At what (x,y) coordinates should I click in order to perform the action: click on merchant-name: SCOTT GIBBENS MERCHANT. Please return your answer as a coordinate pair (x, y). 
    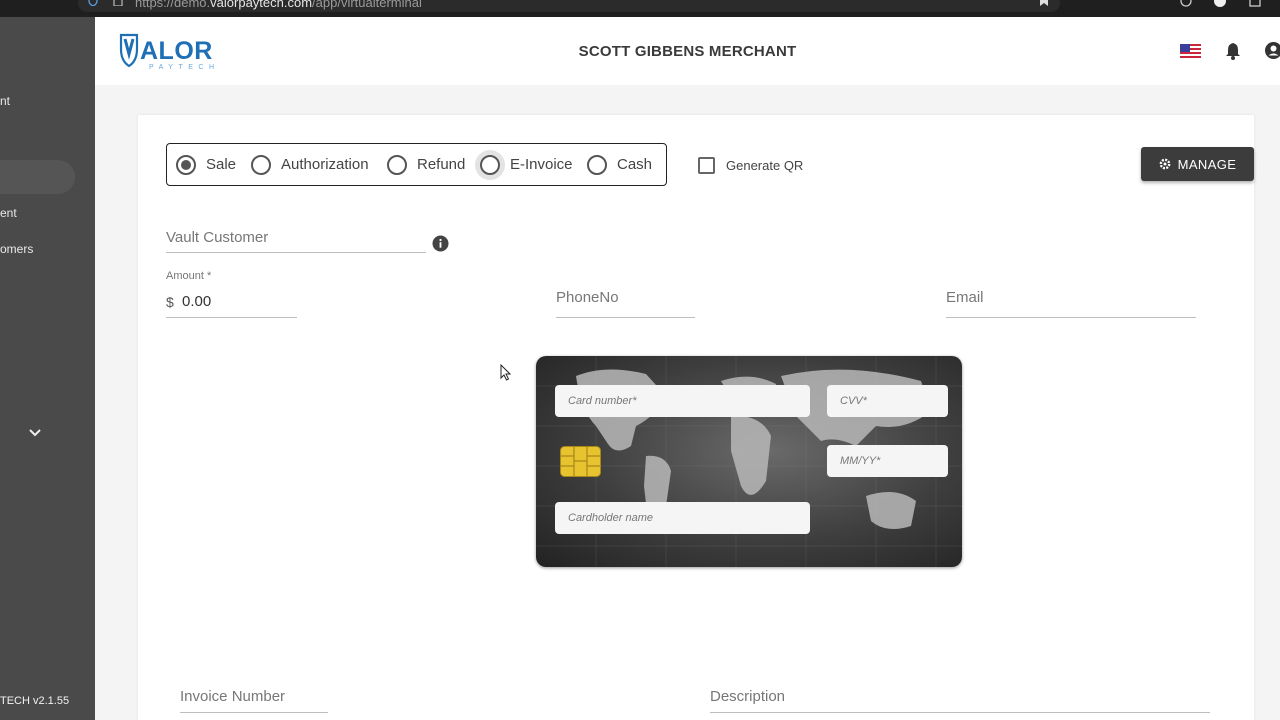
    Looking at the image, I should click on (687, 51).